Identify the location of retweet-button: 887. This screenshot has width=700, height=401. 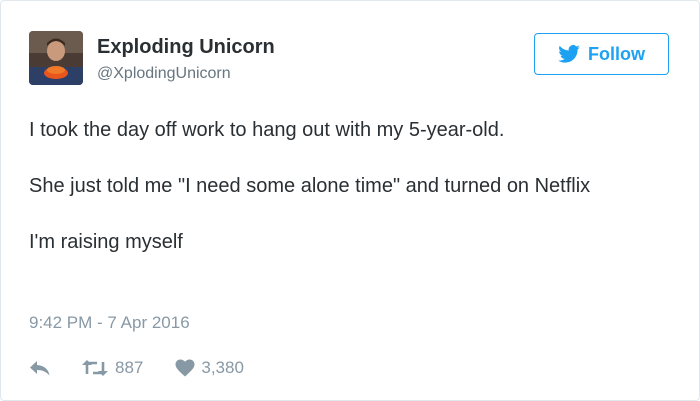
(112, 368).